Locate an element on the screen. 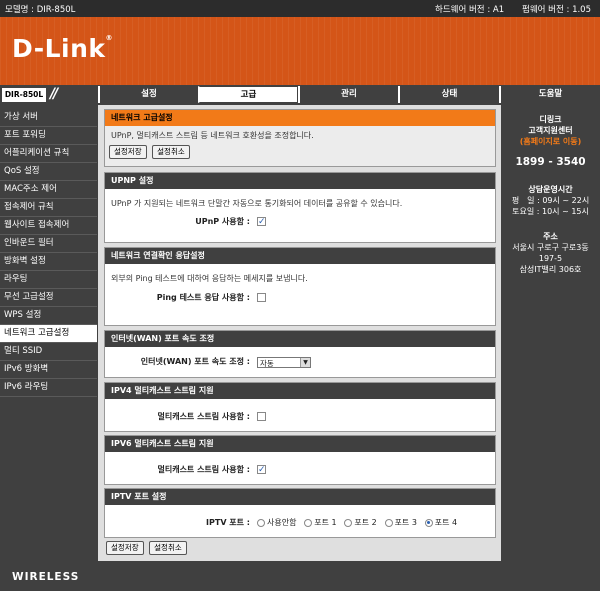  tab-status: 상태 is located at coordinates (448, 94).